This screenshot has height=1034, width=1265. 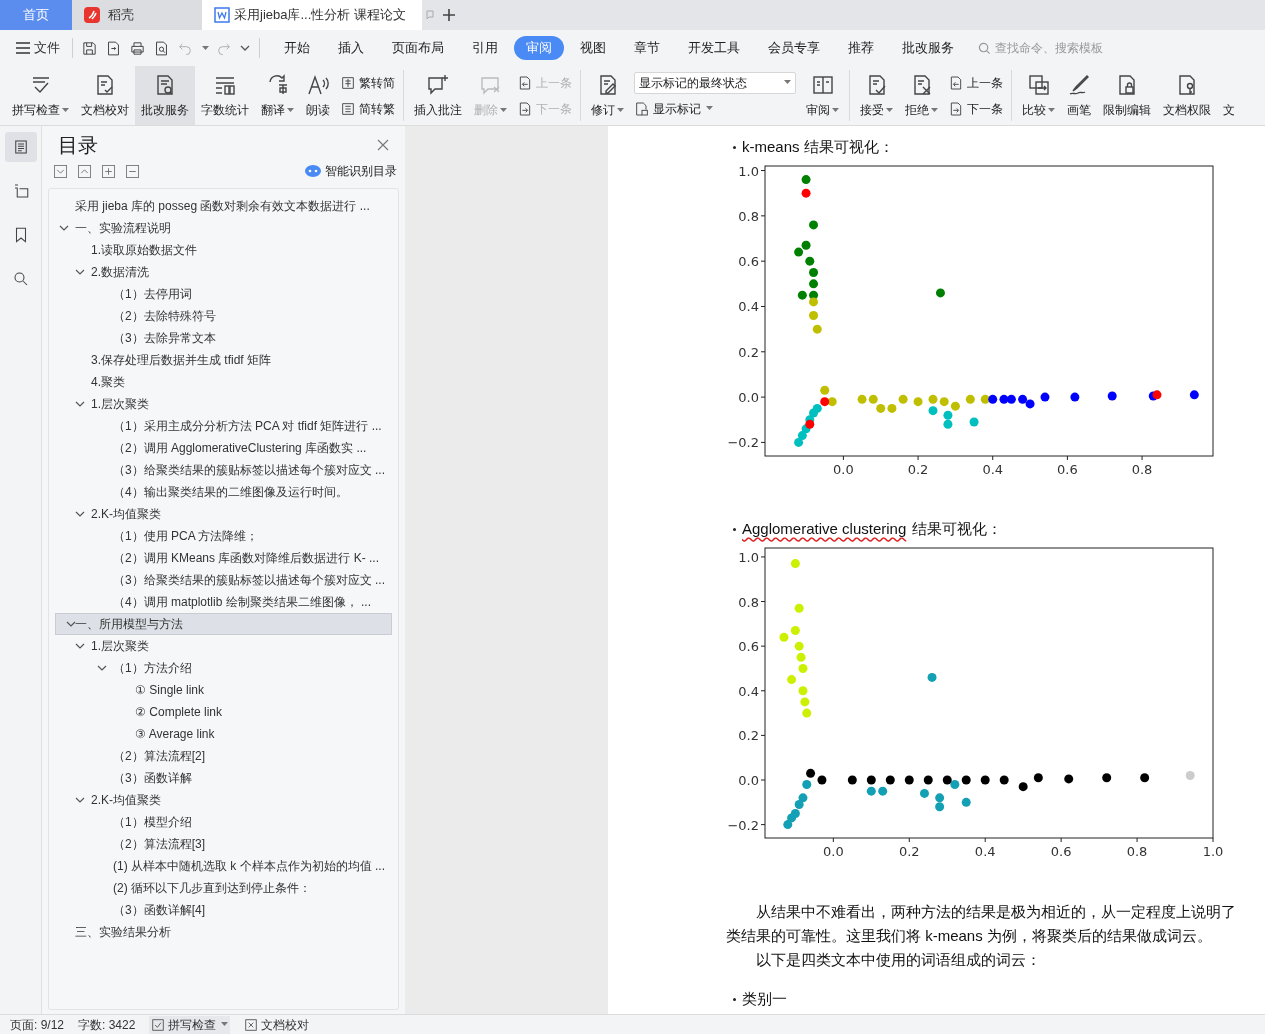 I want to click on toc-item: 一、所用模型与方法, so click(x=223, y=624).